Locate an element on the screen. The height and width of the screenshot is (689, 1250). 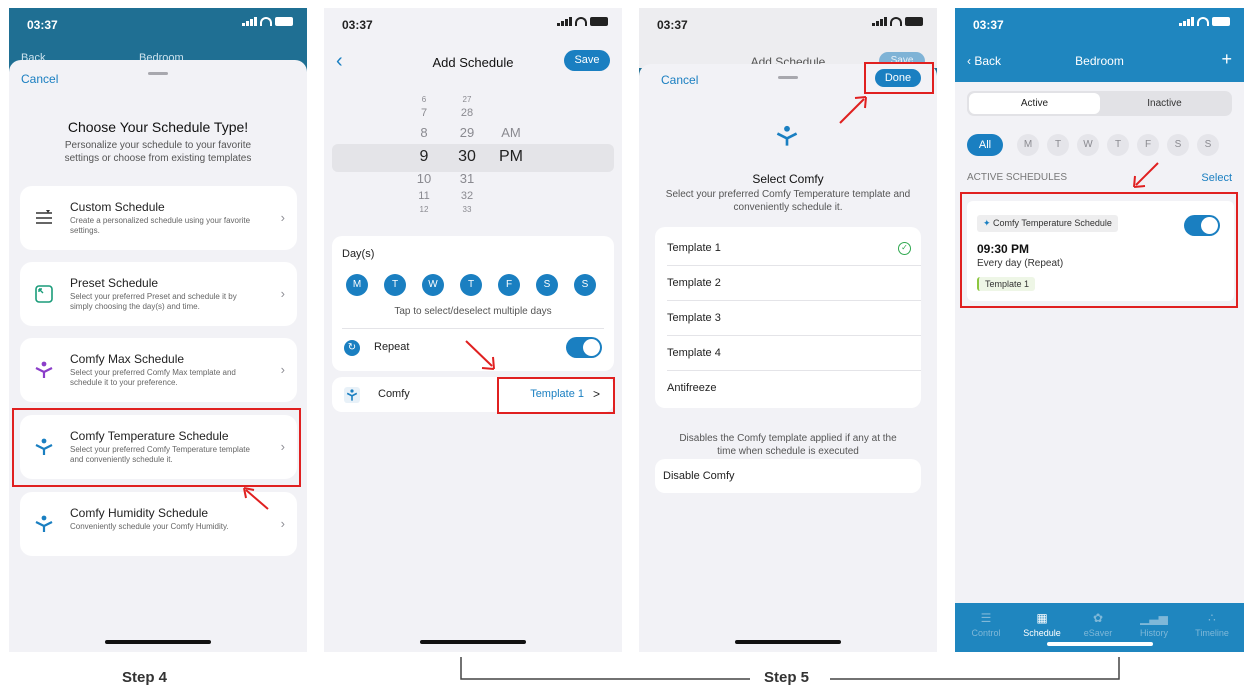
day-toggle-fri: F is located at coordinates (509, 285).